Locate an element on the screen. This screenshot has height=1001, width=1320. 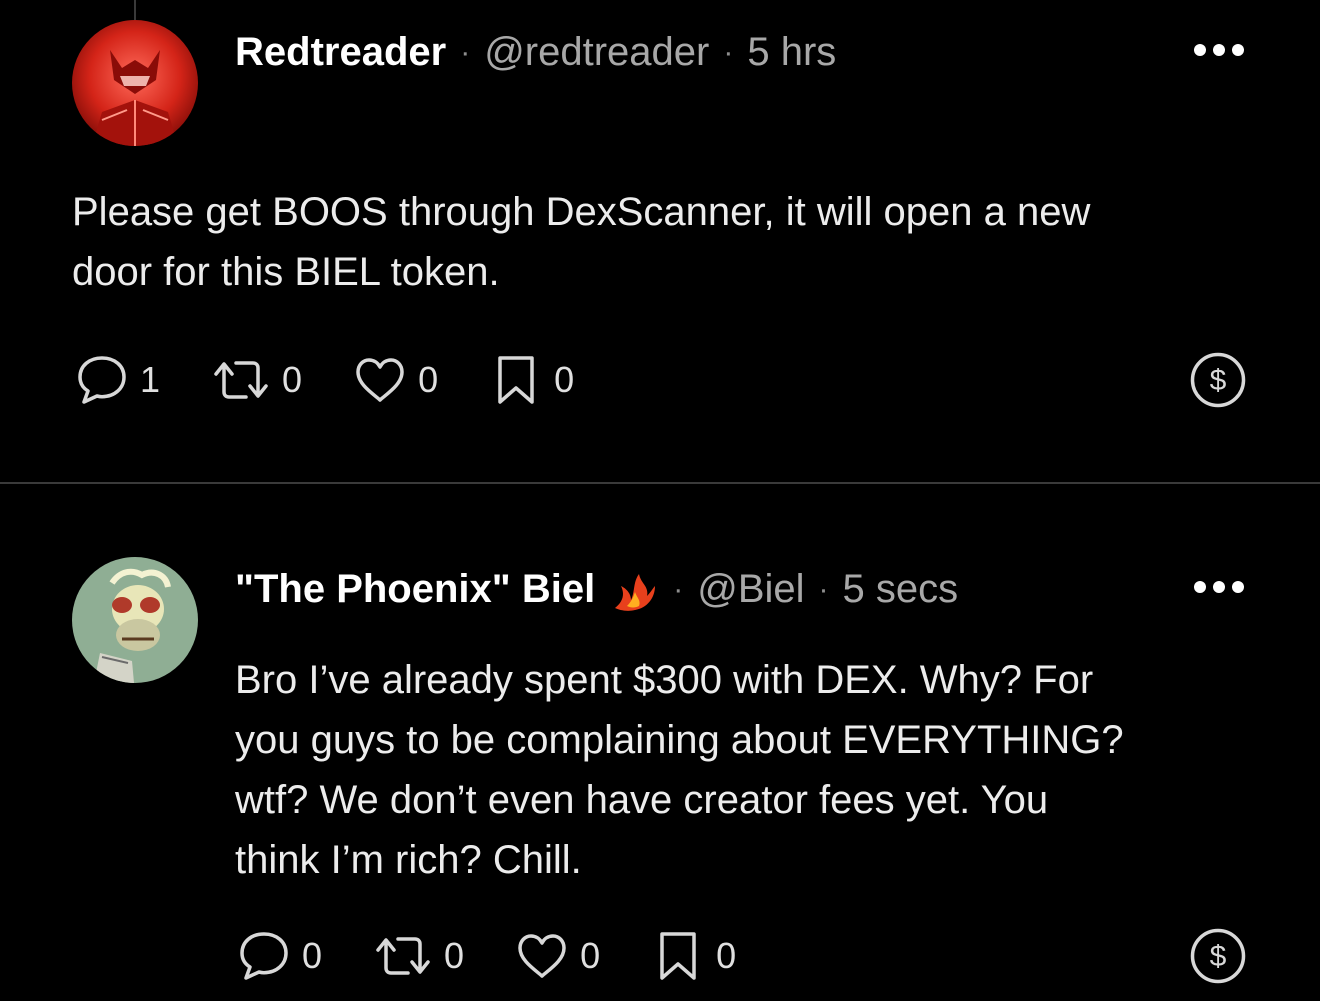
post-header: Redtreader · @redtreader · 5 hrs is located at coordinates (535, 52).